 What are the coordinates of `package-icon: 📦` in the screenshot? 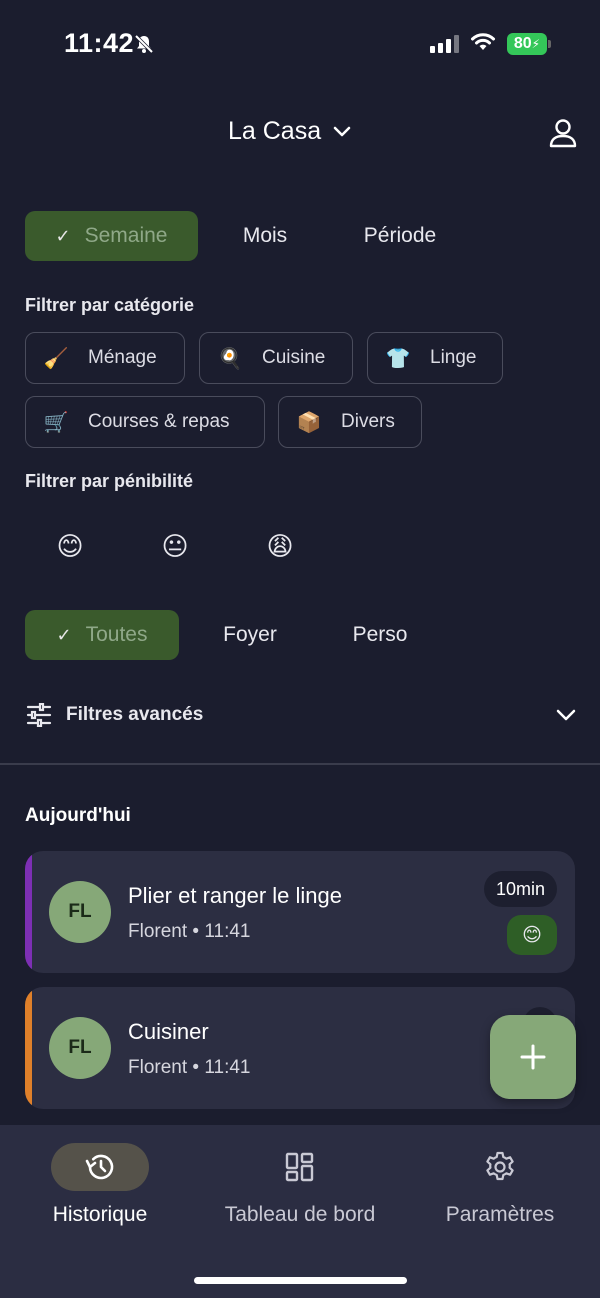 It's located at (309, 422).